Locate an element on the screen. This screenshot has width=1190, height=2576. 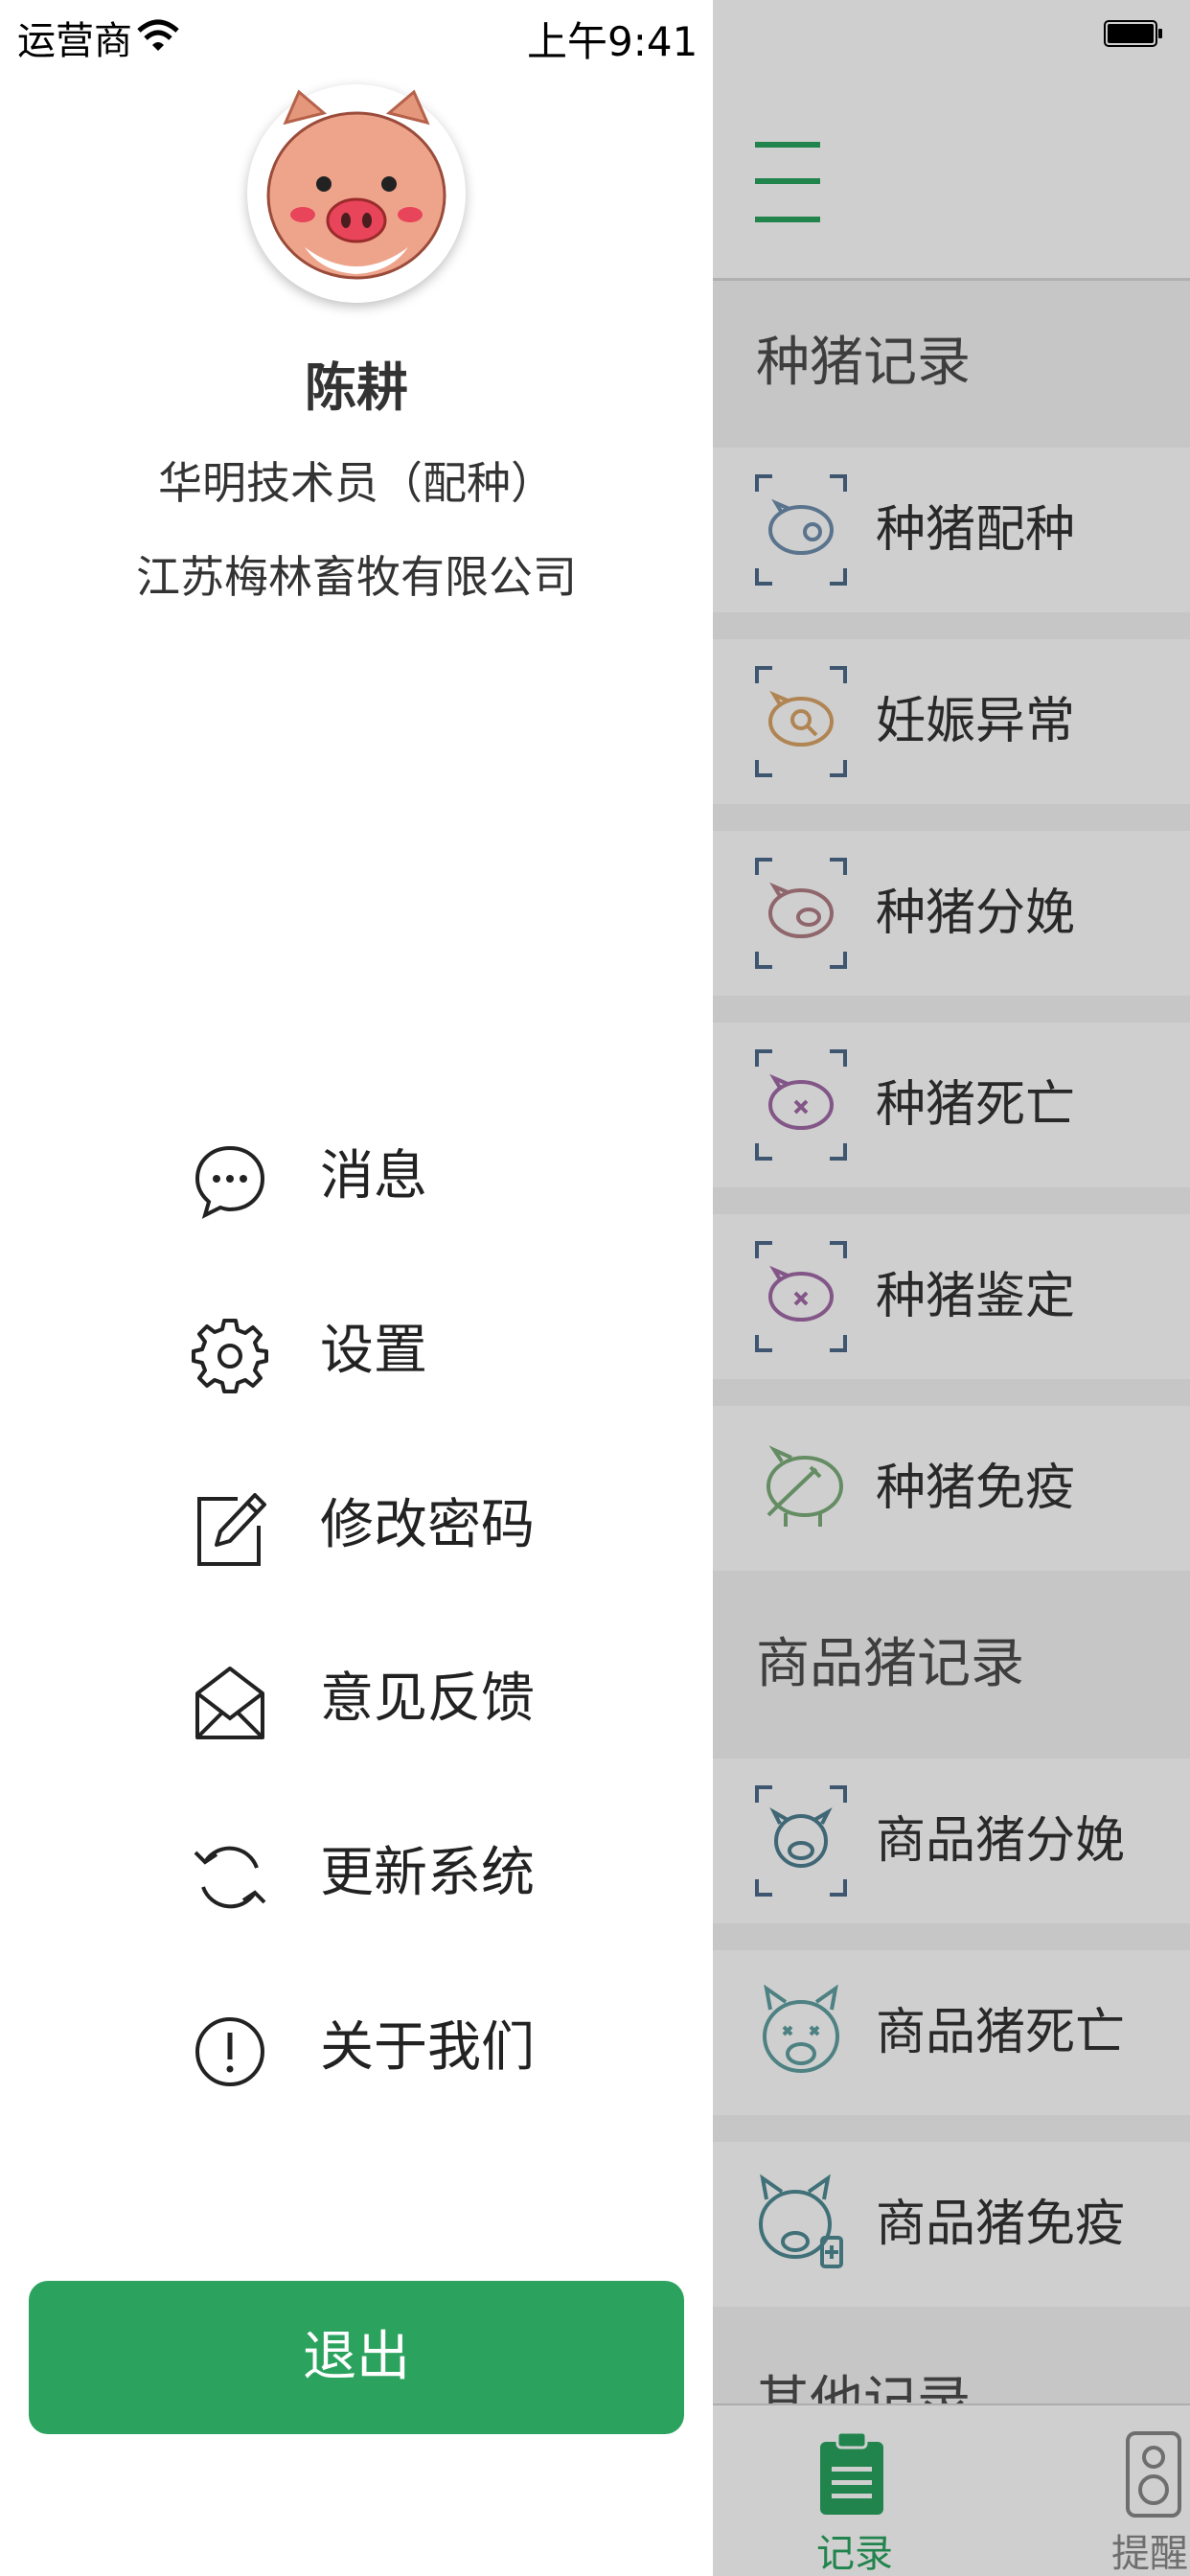
record-item-death: 种猪死亡 is located at coordinates (952, 1105).